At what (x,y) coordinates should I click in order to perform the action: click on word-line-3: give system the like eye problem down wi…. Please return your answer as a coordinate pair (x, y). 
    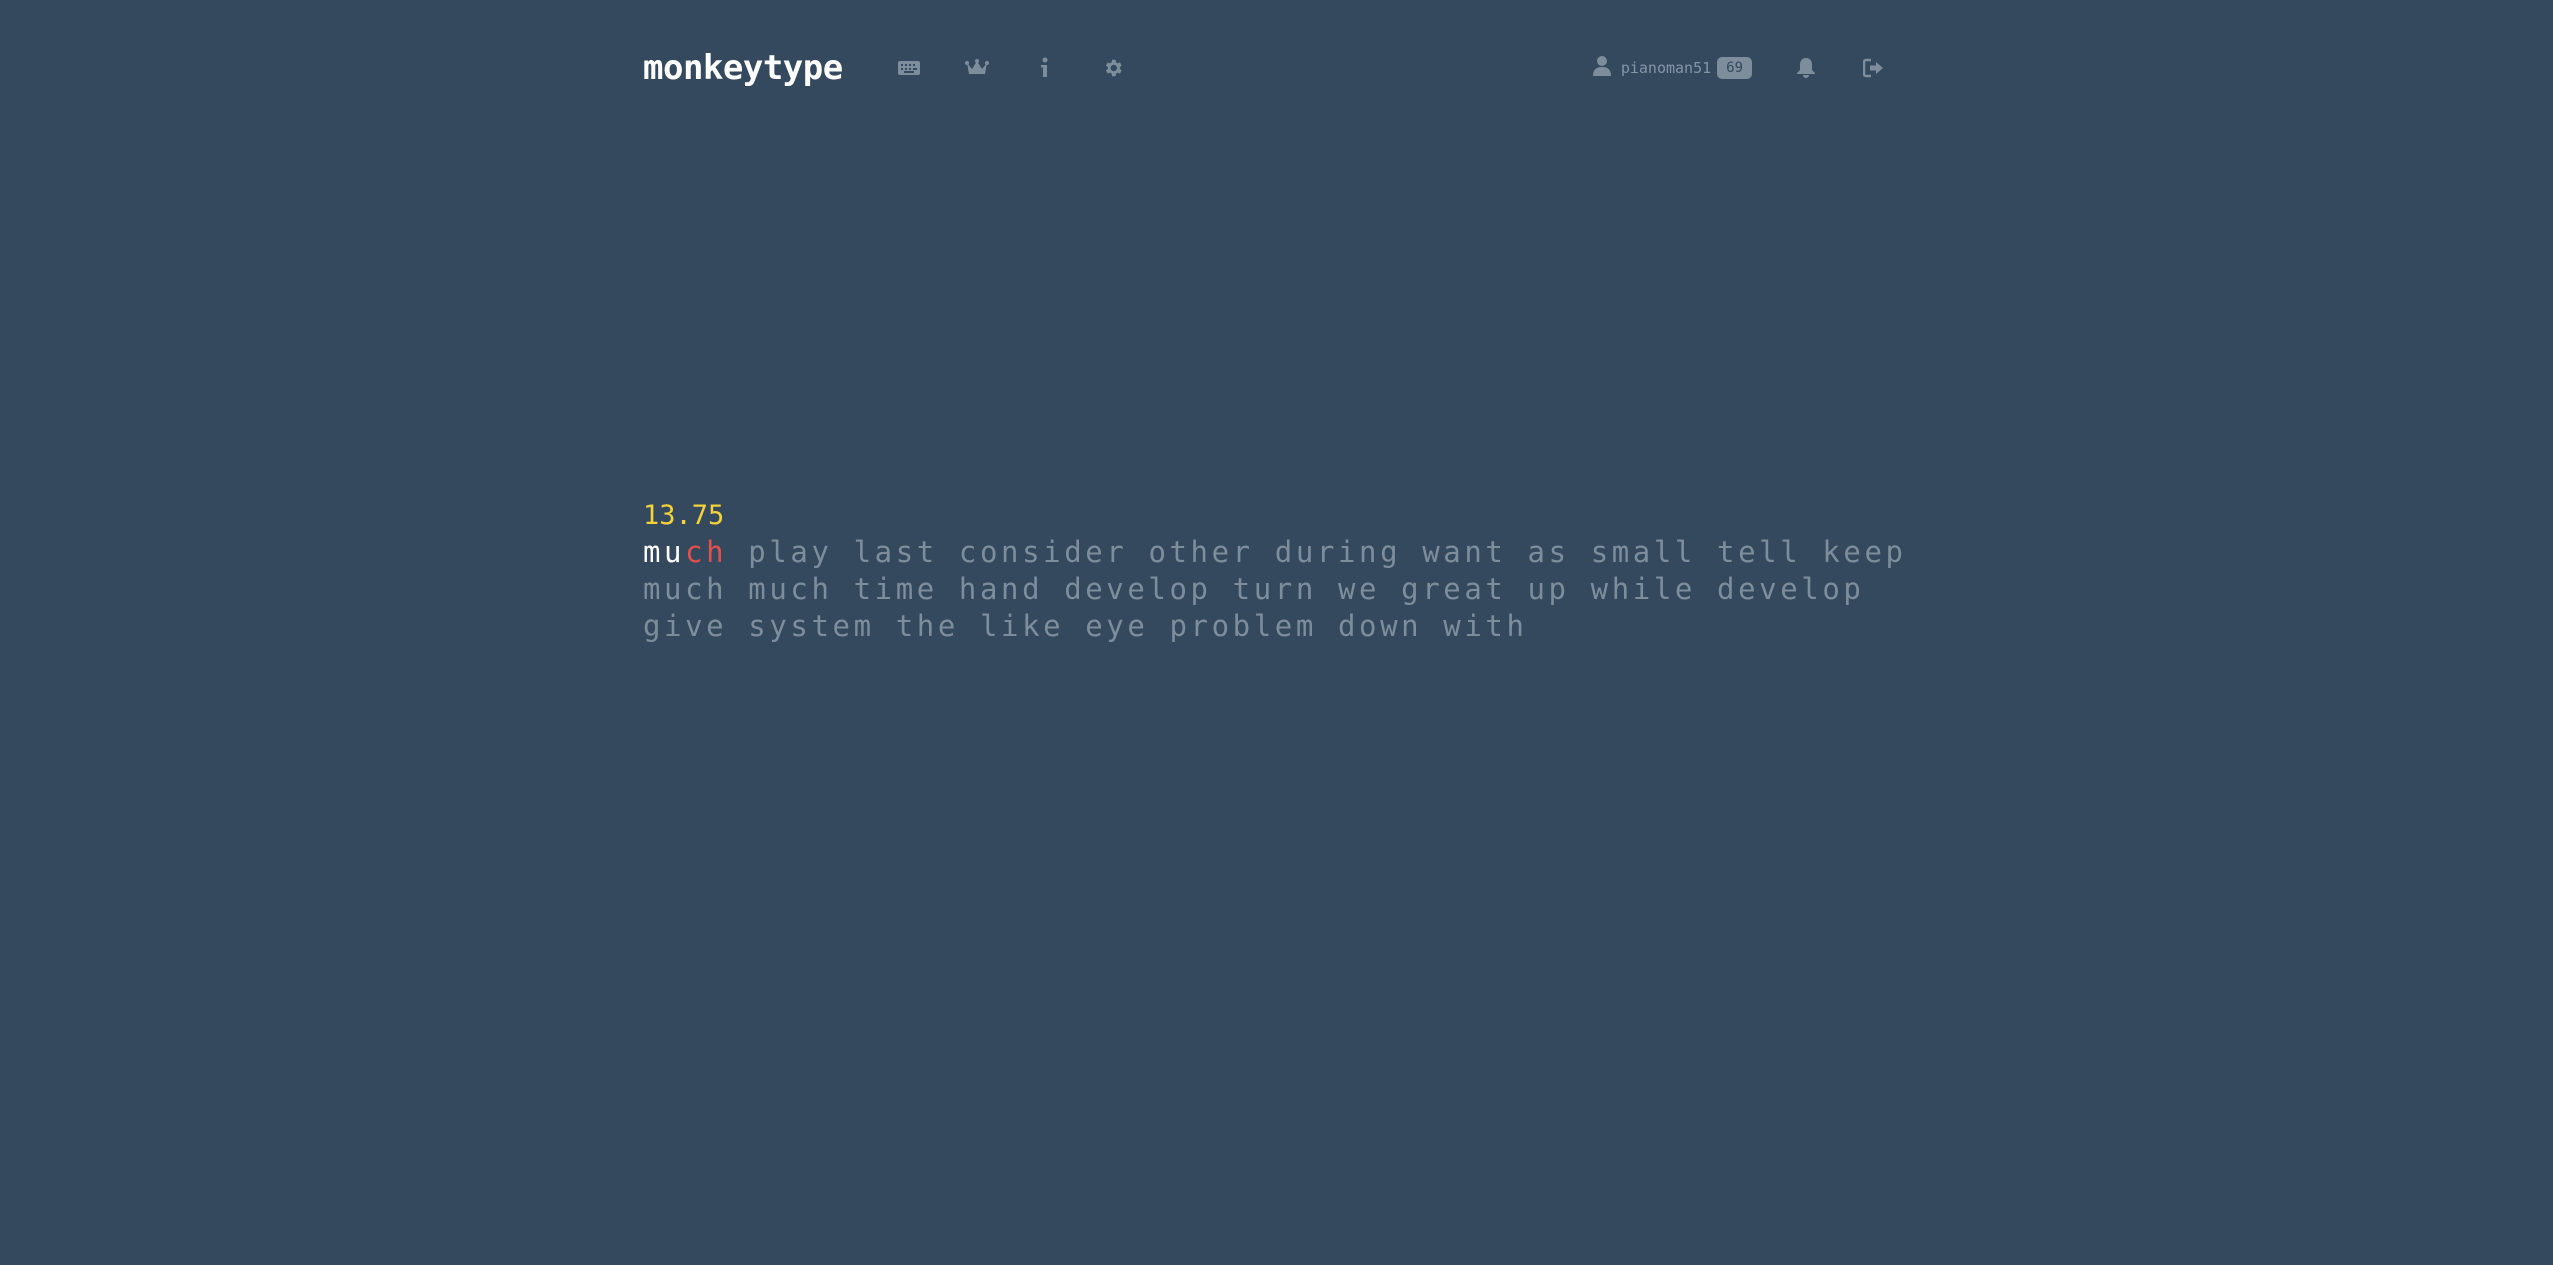
    Looking at the image, I should click on (1085, 626).